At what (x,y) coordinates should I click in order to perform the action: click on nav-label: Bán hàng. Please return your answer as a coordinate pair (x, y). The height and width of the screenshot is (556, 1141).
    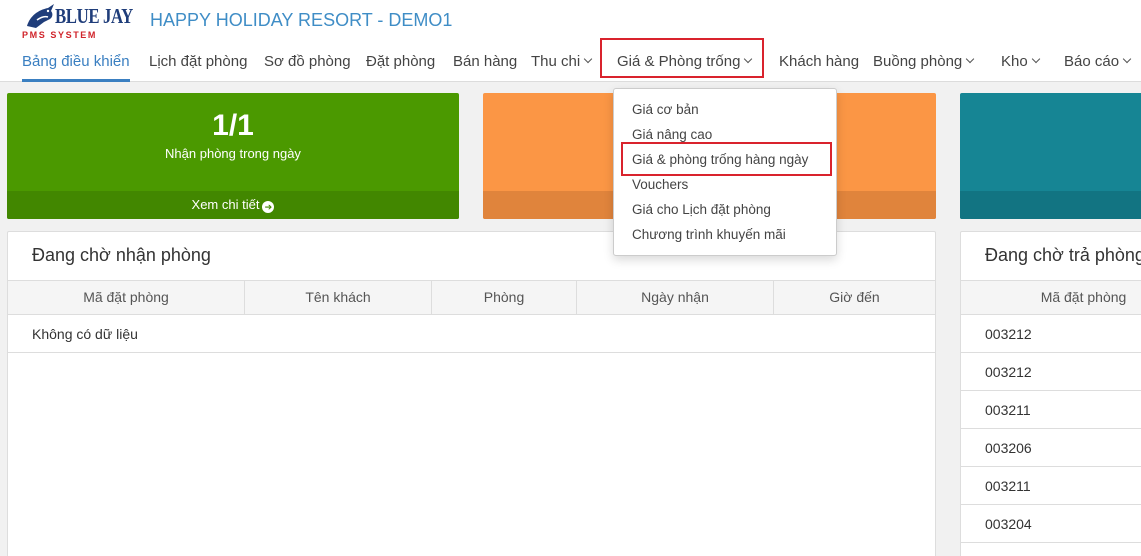
    Looking at the image, I should click on (485, 61).